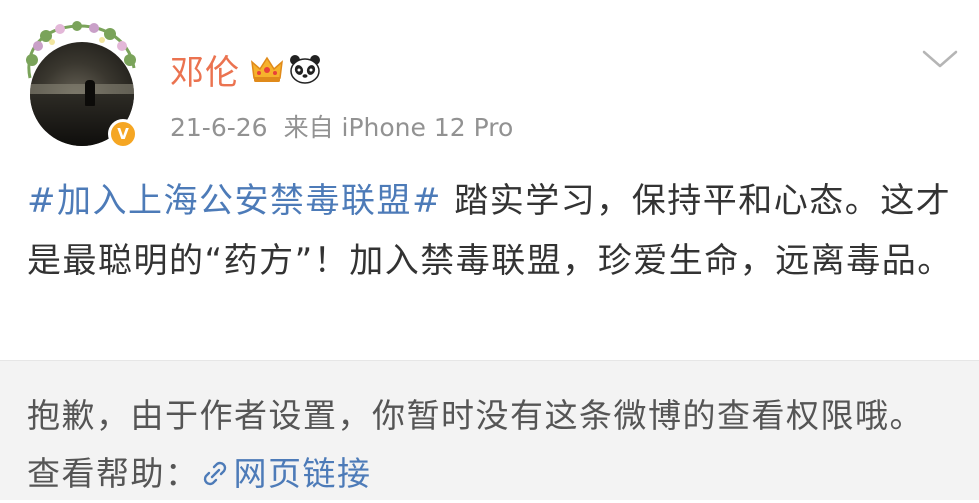  I want to click on web-link-label: 网页链接, so click(302, 473).